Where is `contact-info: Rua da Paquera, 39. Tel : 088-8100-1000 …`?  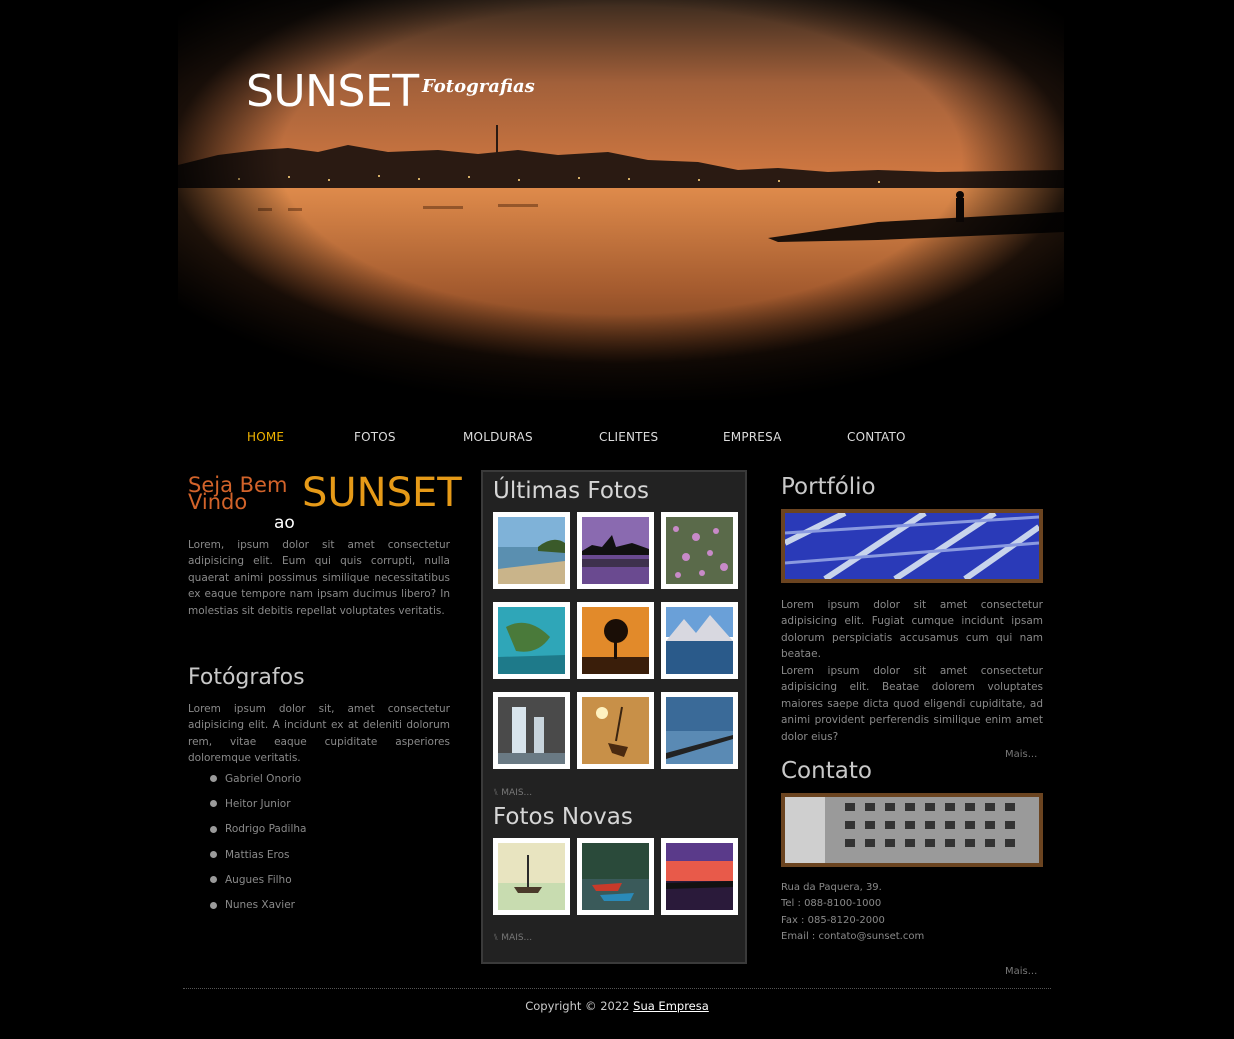 contact-info: Rua da Paquera, 39. Tel : 088-8100-1000 … is located at coordinates (852, 913).